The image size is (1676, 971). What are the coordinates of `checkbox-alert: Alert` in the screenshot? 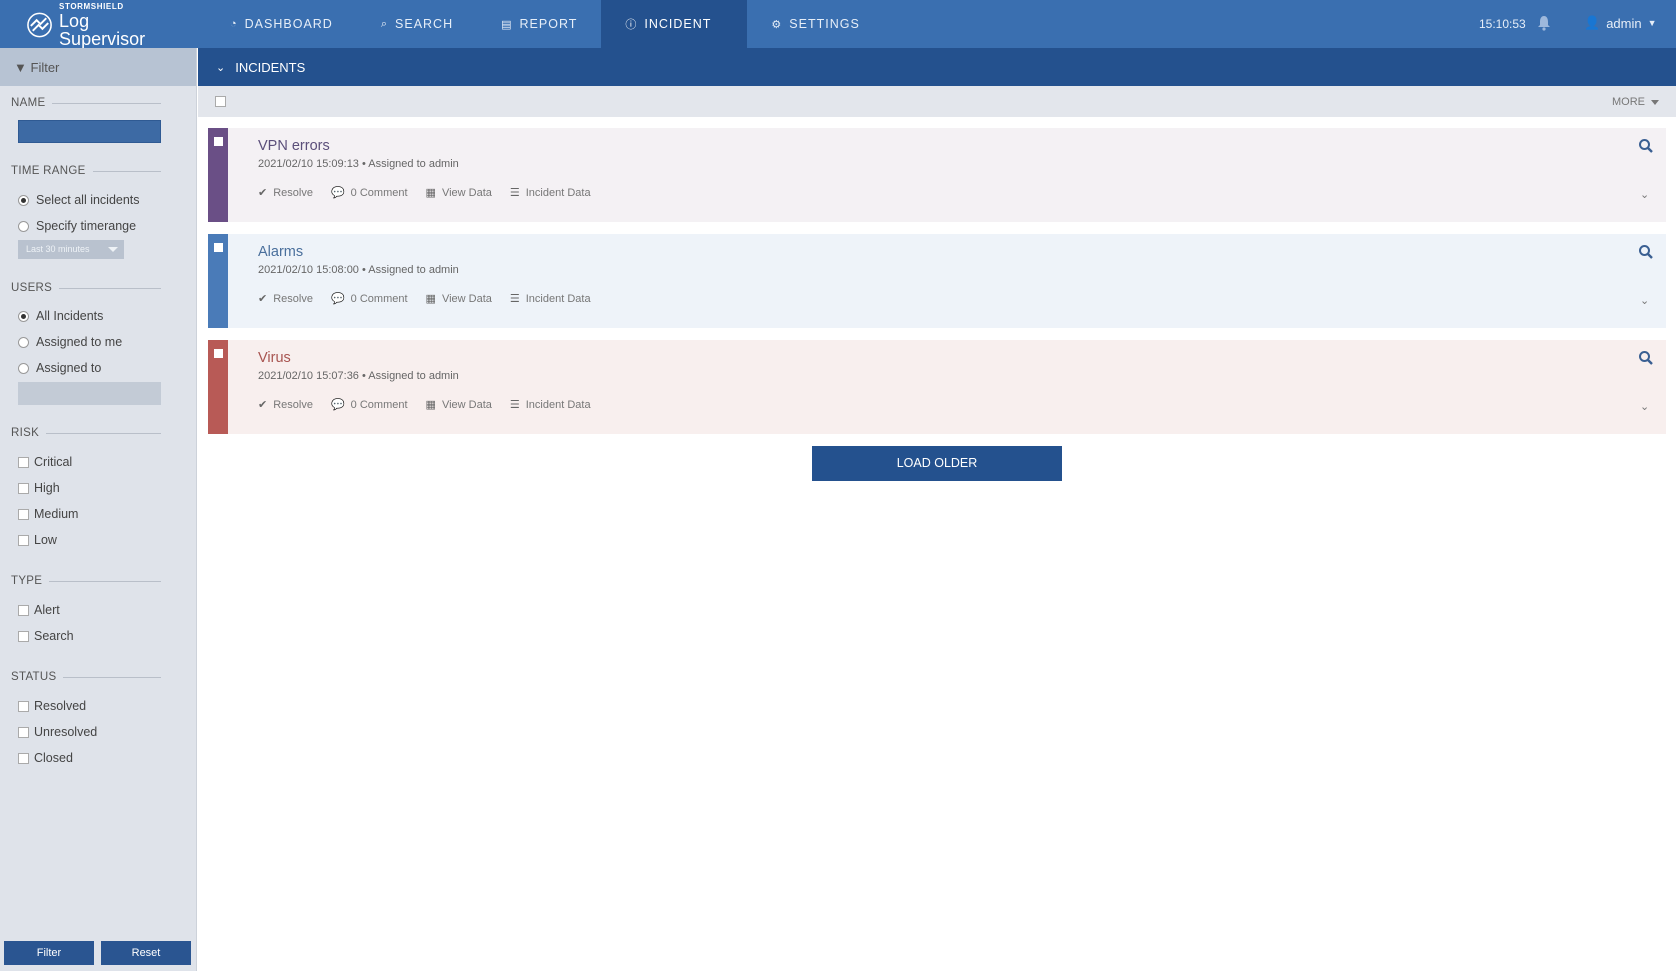 It's located at (39, 610).